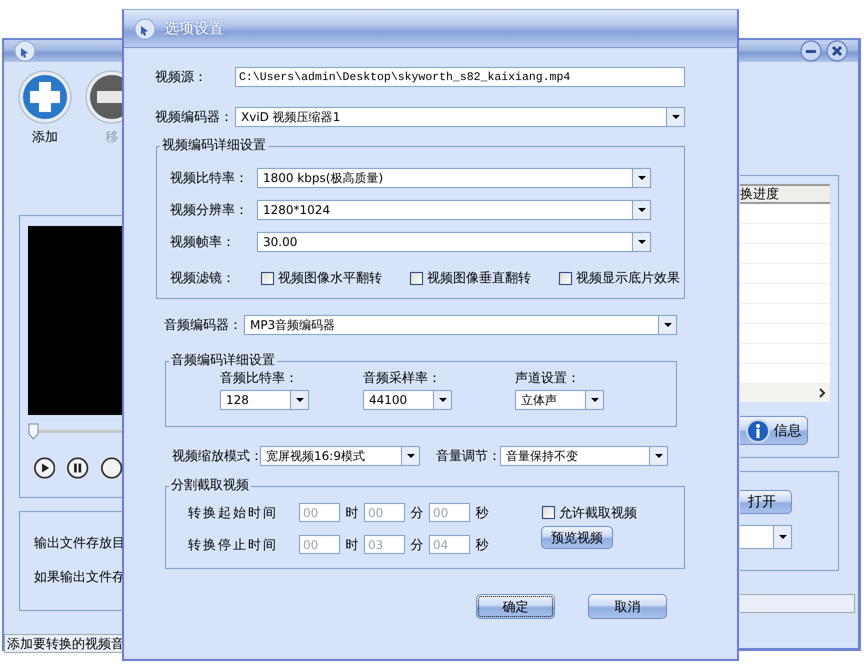 This screenshot has height=669, width=864. What do you see at coordinates (259, 378) in the screenshot?
I see `field-label: 音频比特率：` at bounding box center [259, 378].